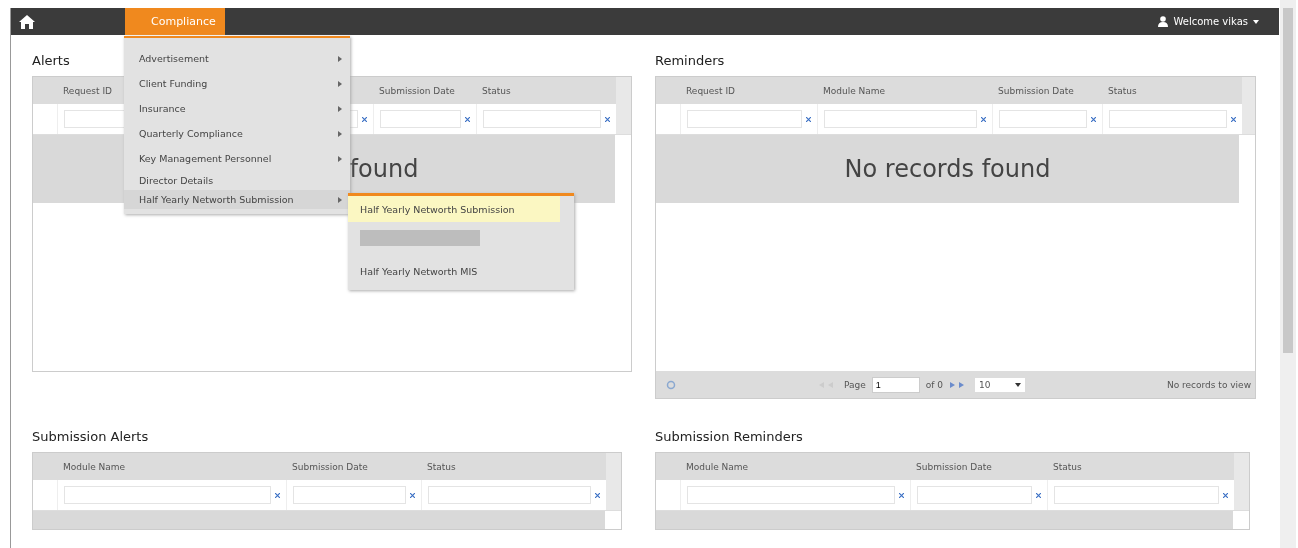  Describe the element at coordinates (216, 199) in the screenshot. I see `menu-item-label: Half Yearly Networth Submission` at that location.